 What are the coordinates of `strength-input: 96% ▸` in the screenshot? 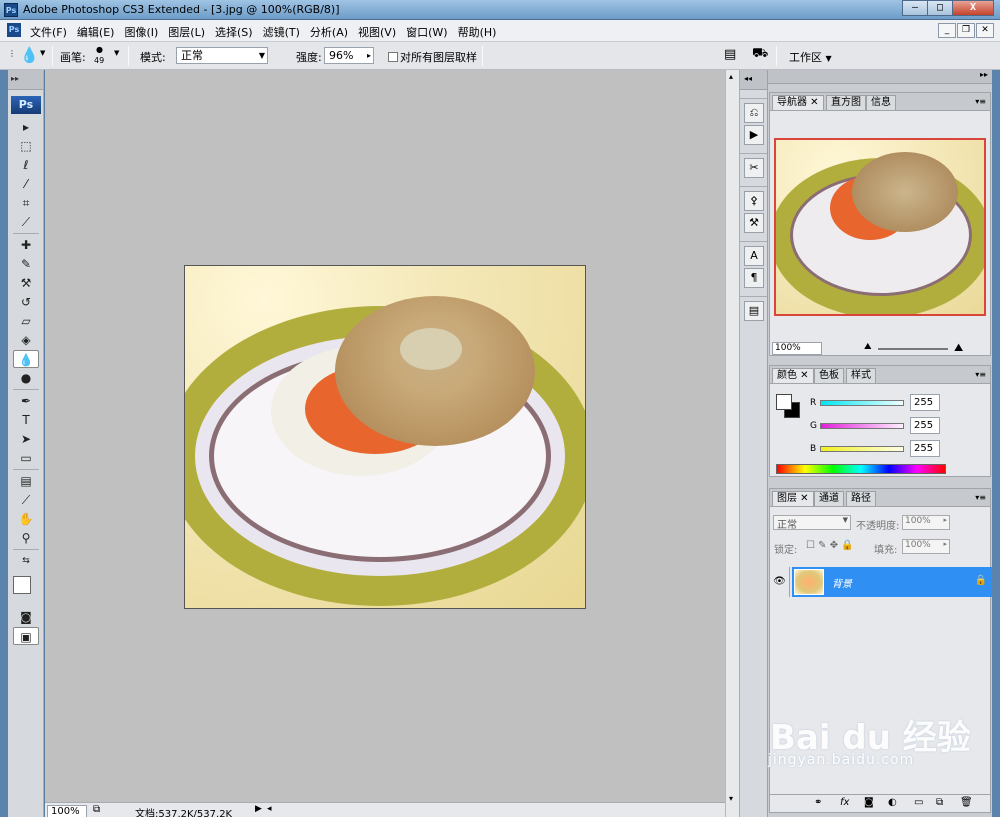 It's located at (349, 55).